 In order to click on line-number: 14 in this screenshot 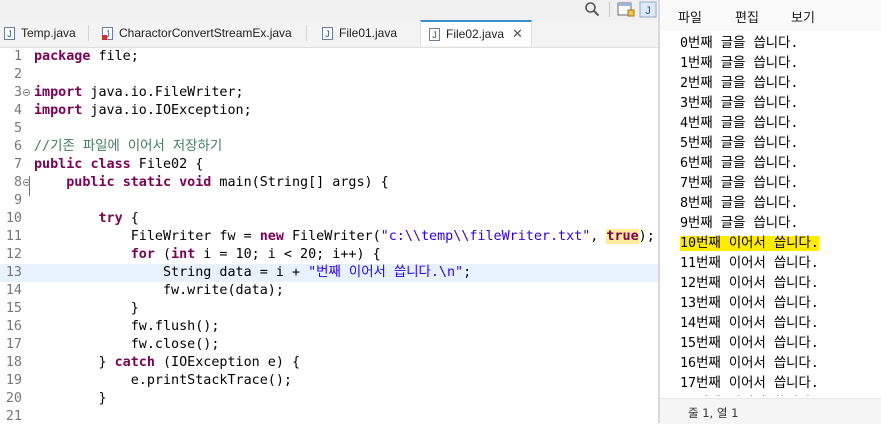, I will do `click(13, 290)`.